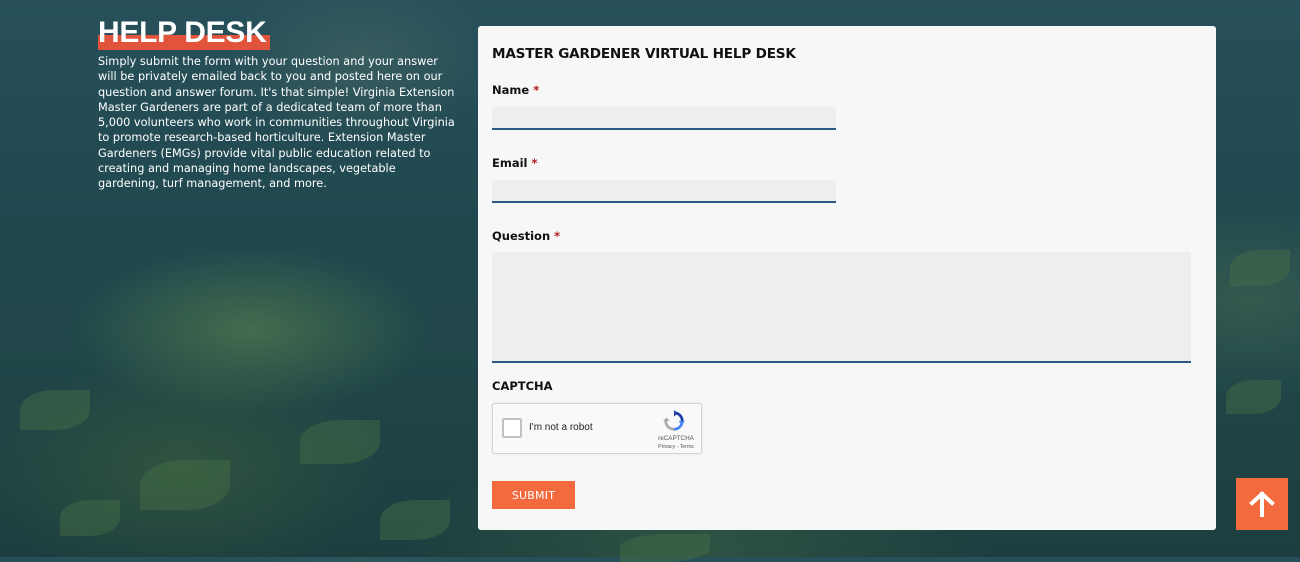 The height and width of the screenshot is (562, 1300). I want to click on email-label: Email *, so click(515, 163).